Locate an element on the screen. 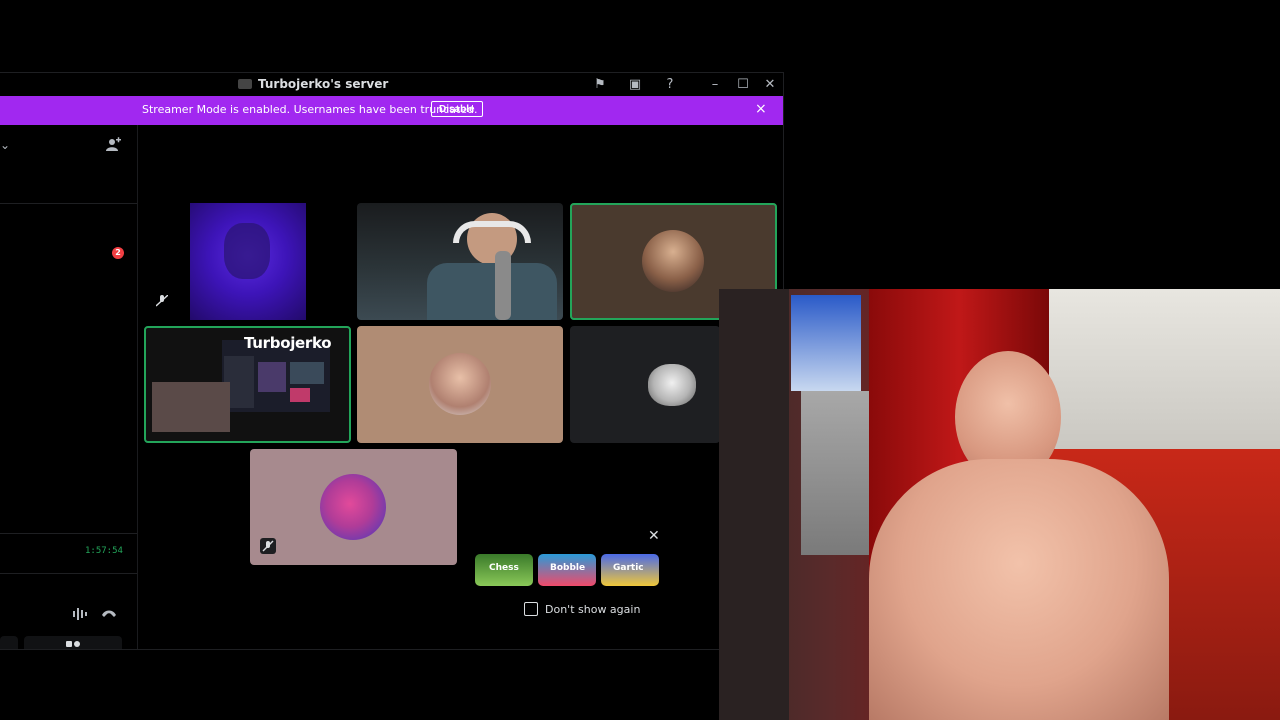  flag-icon: ⚑ is located at coordinates (600, 85).